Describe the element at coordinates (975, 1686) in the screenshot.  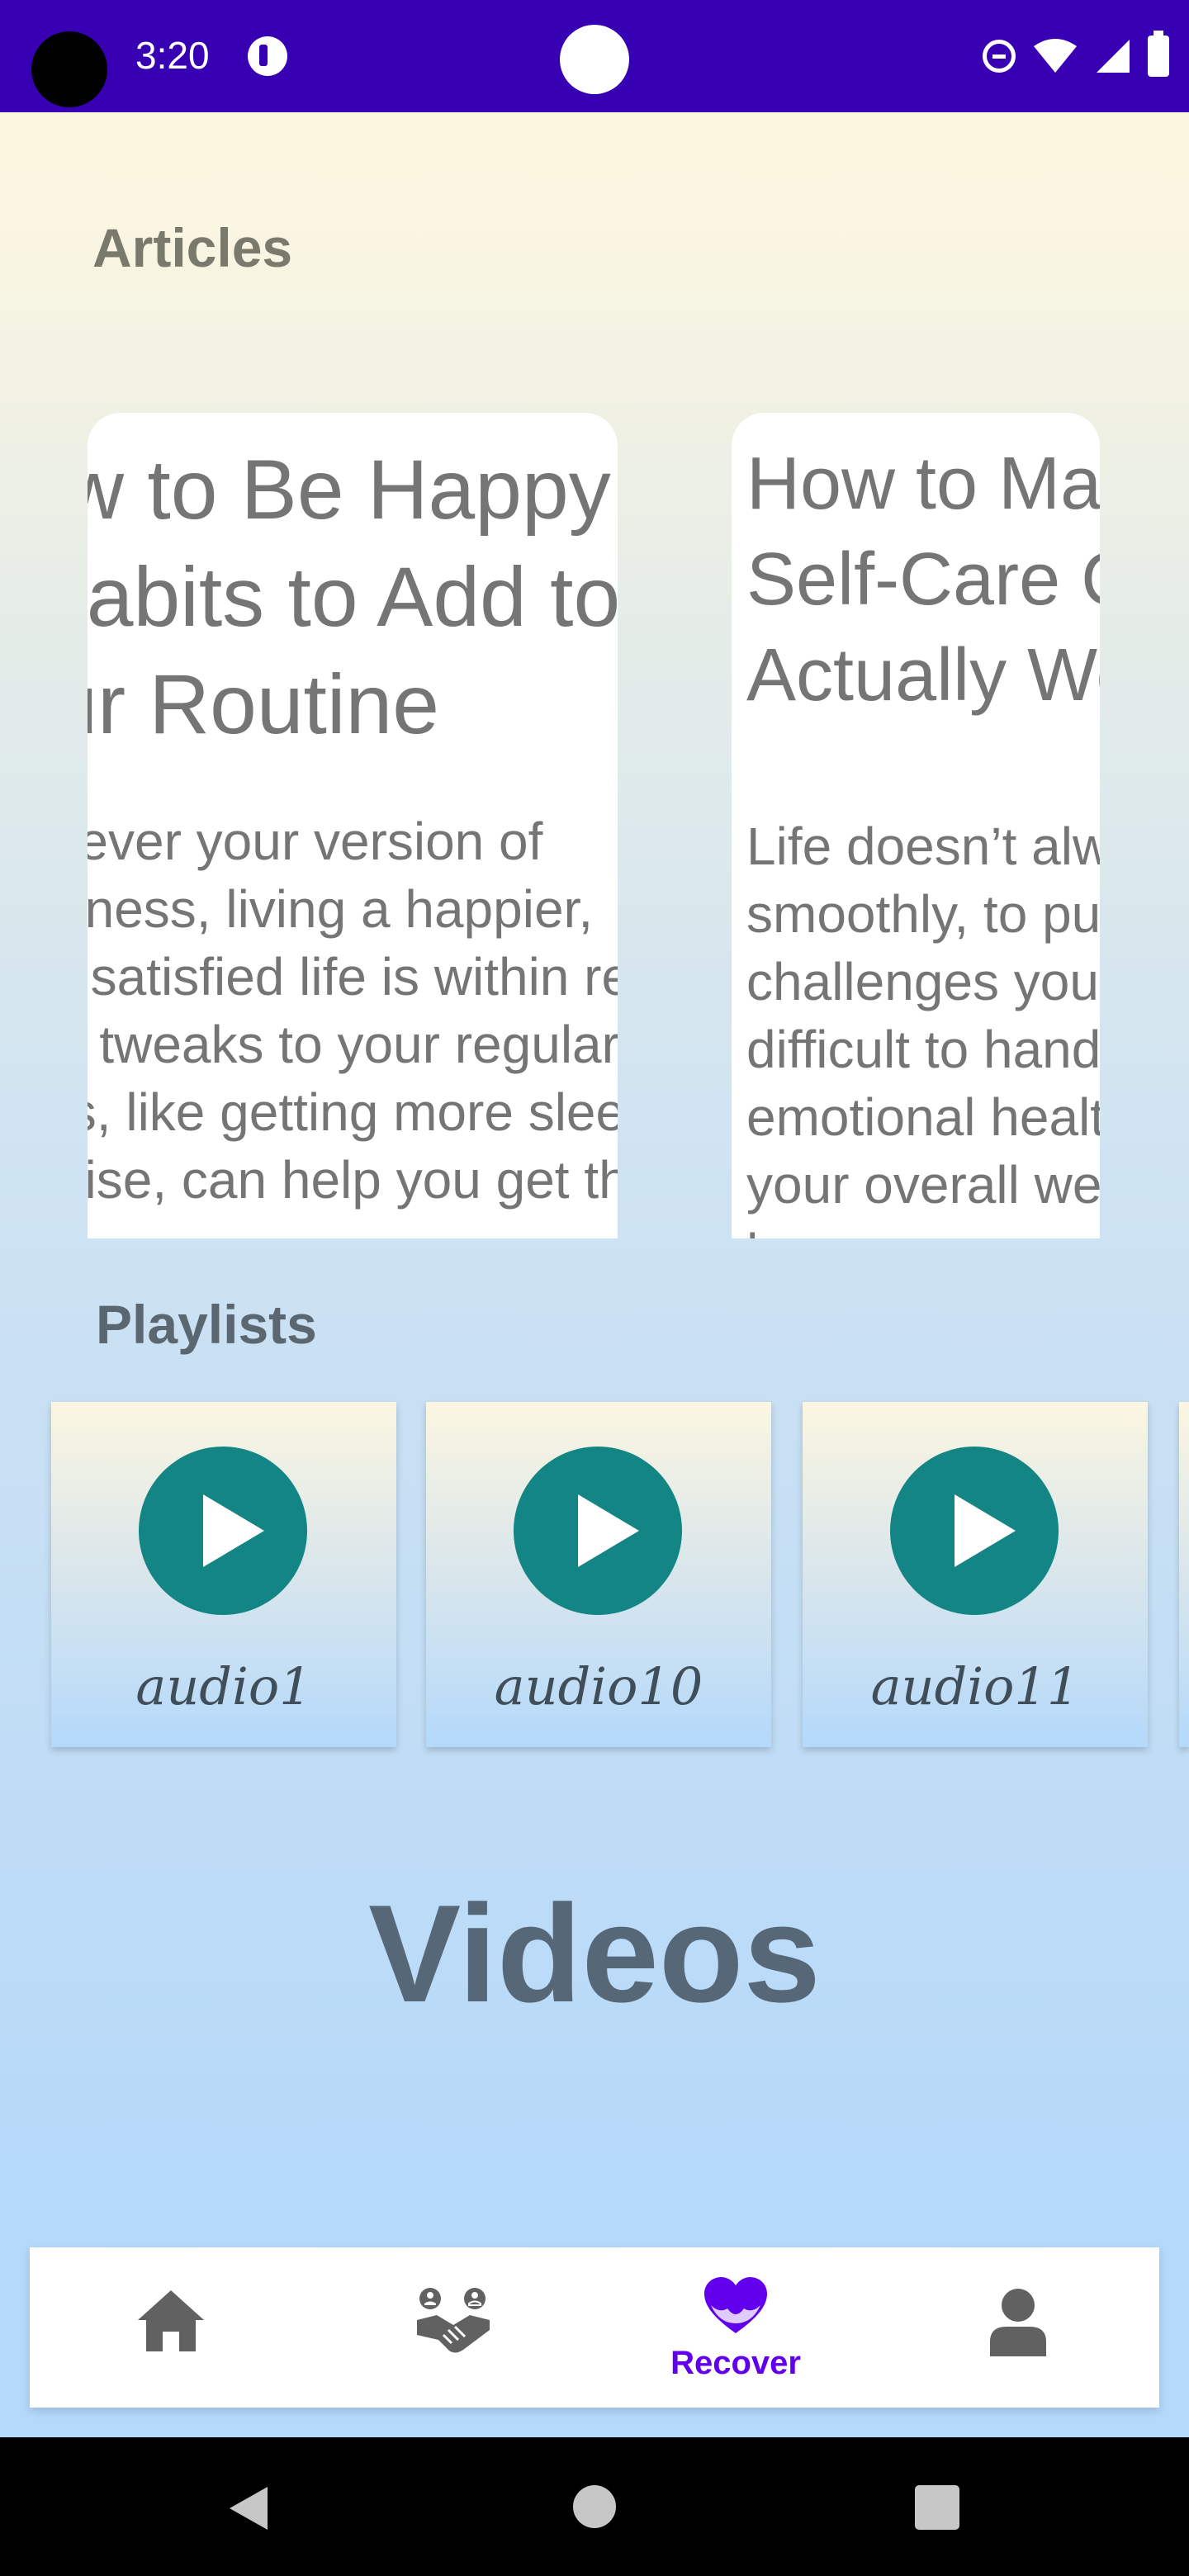
I see `playlist-label: audio11` at that location.